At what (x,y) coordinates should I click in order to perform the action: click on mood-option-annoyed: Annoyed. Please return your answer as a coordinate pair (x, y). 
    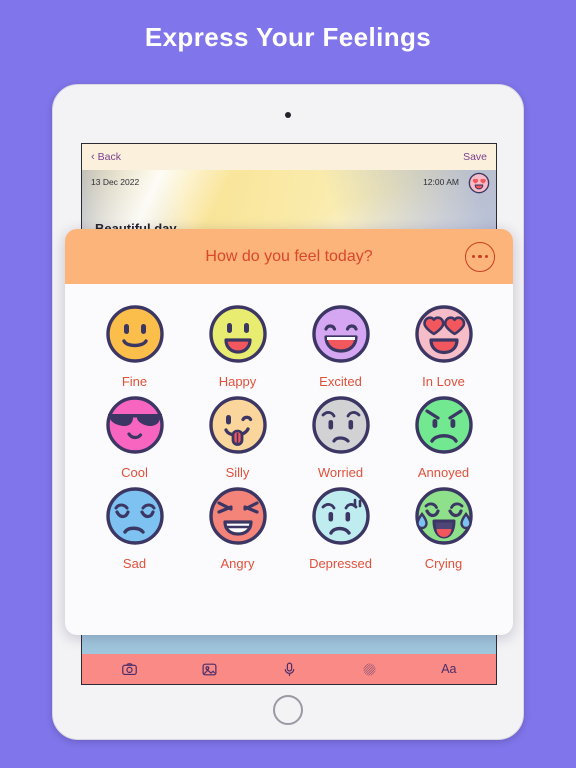
    Looking at the image, I should click on (443, 436).